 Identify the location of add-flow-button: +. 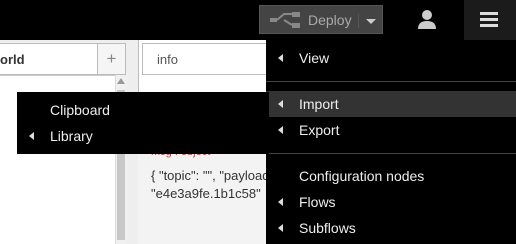
(111, 59).